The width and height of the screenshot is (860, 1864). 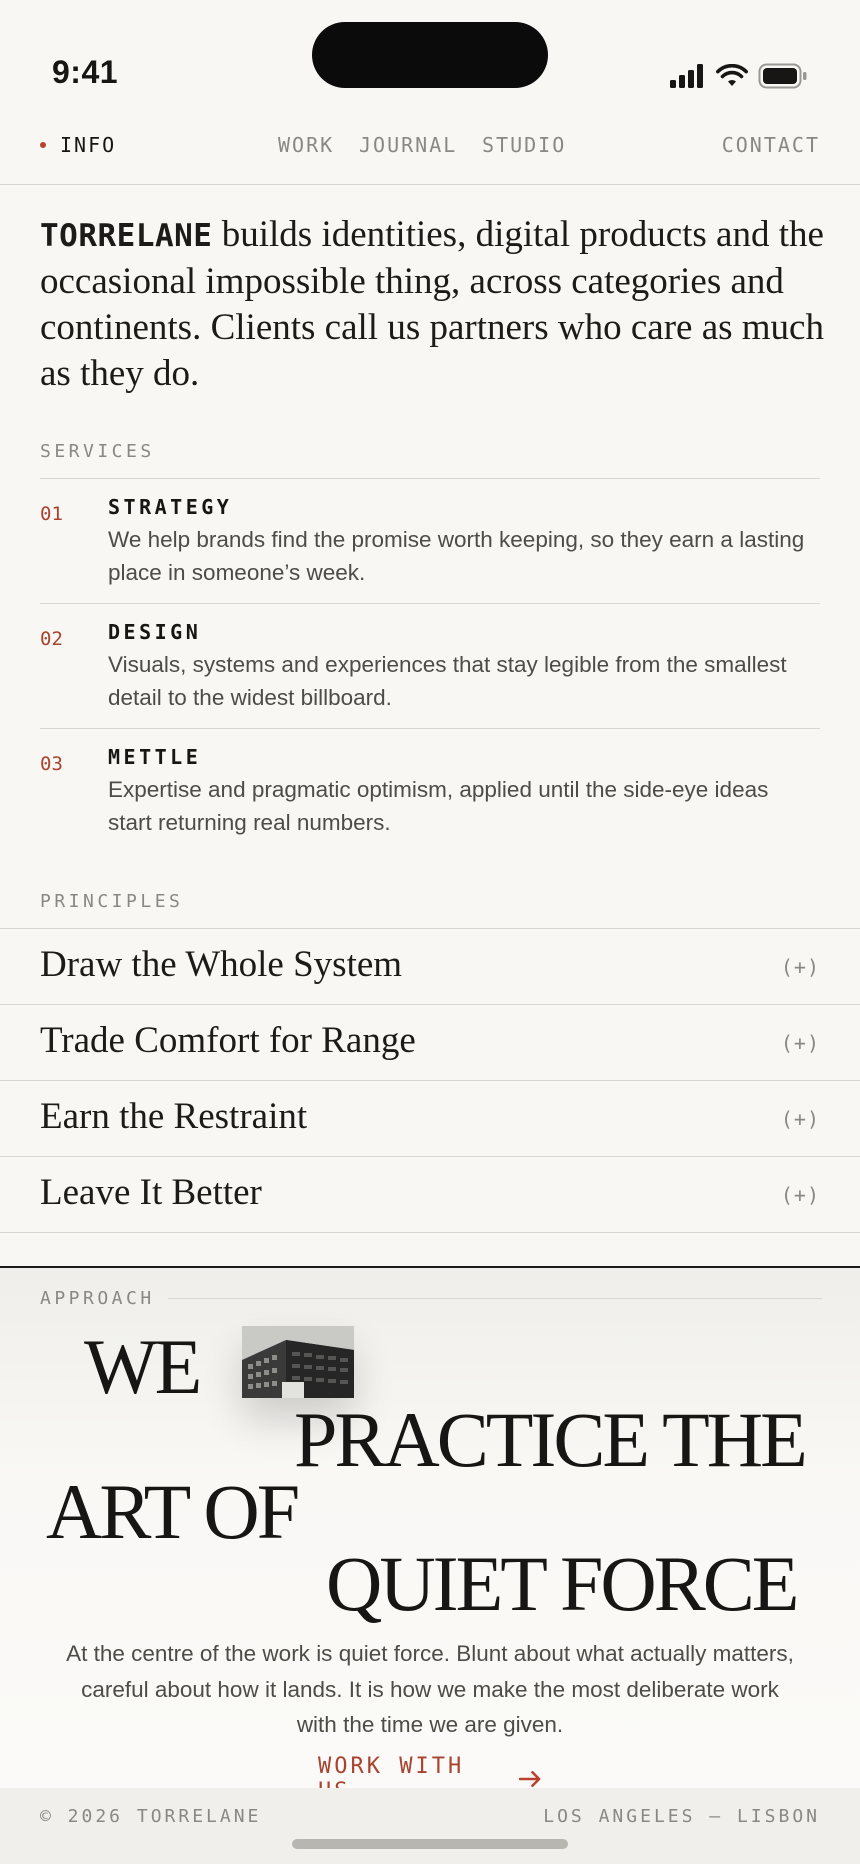 I want to click on battery-icon, so click(x=782, y=76).